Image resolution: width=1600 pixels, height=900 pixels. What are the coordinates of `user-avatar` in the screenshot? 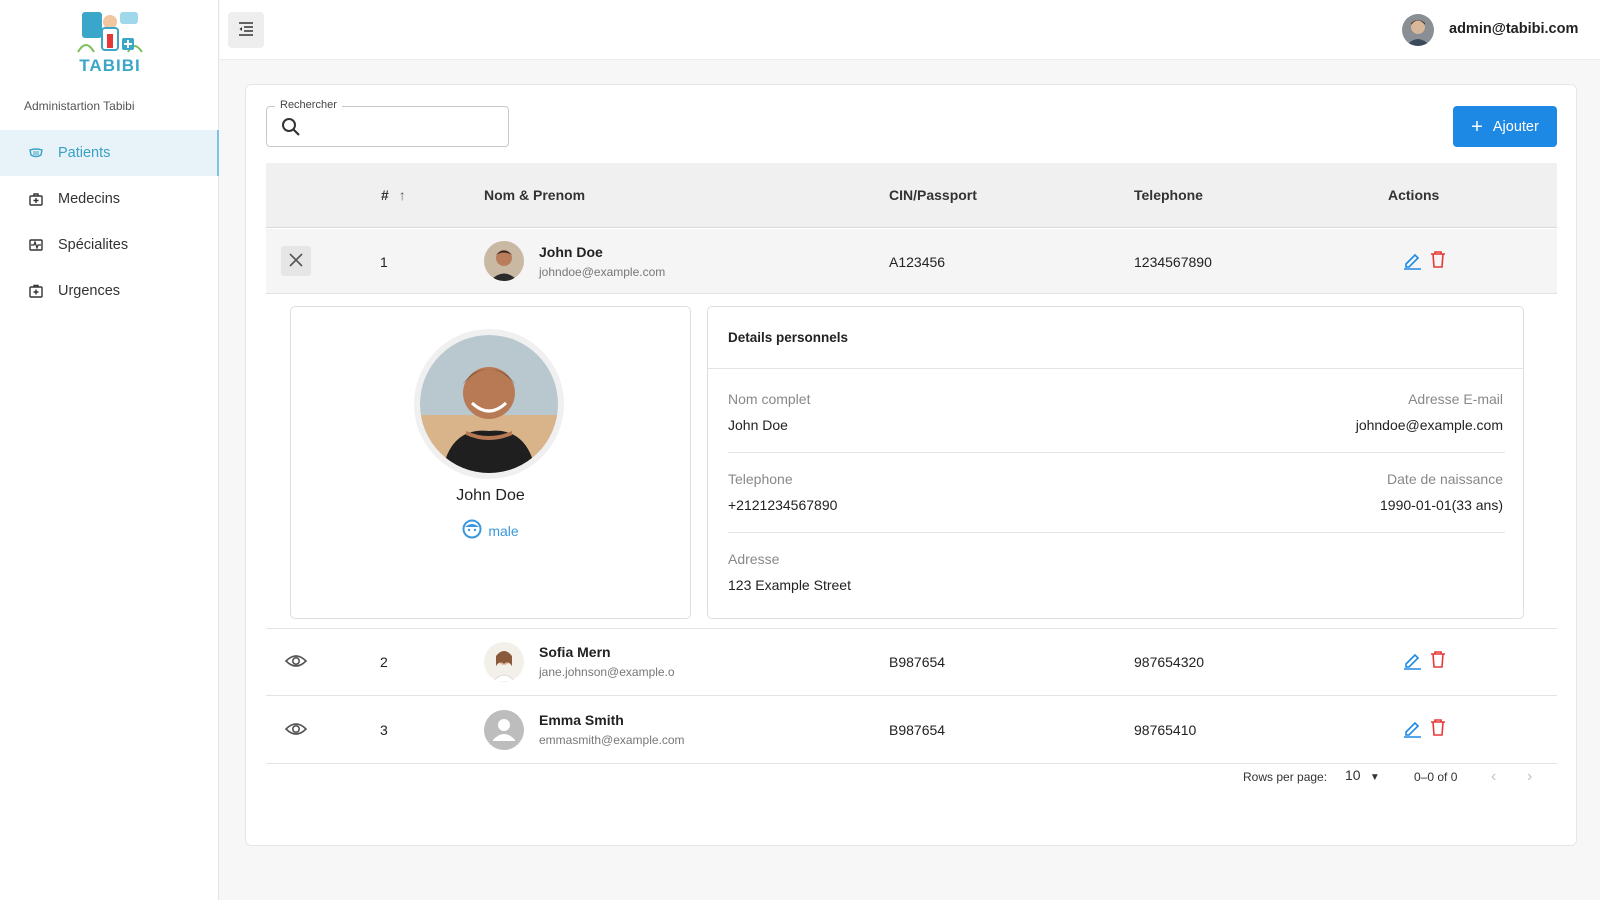 It's located at (1418, 30).